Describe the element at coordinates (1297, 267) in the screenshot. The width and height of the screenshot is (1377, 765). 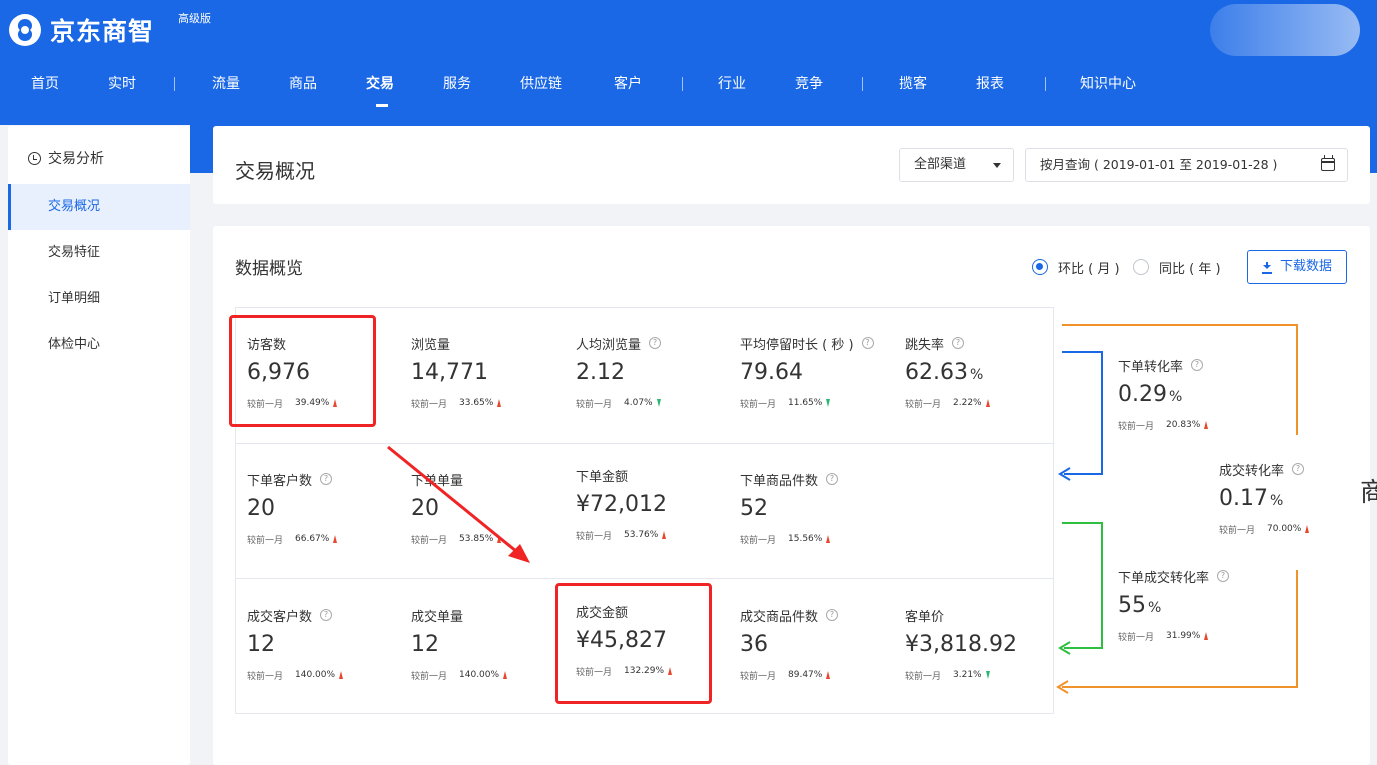
I see `download-data-button: 下载数据` at that location.